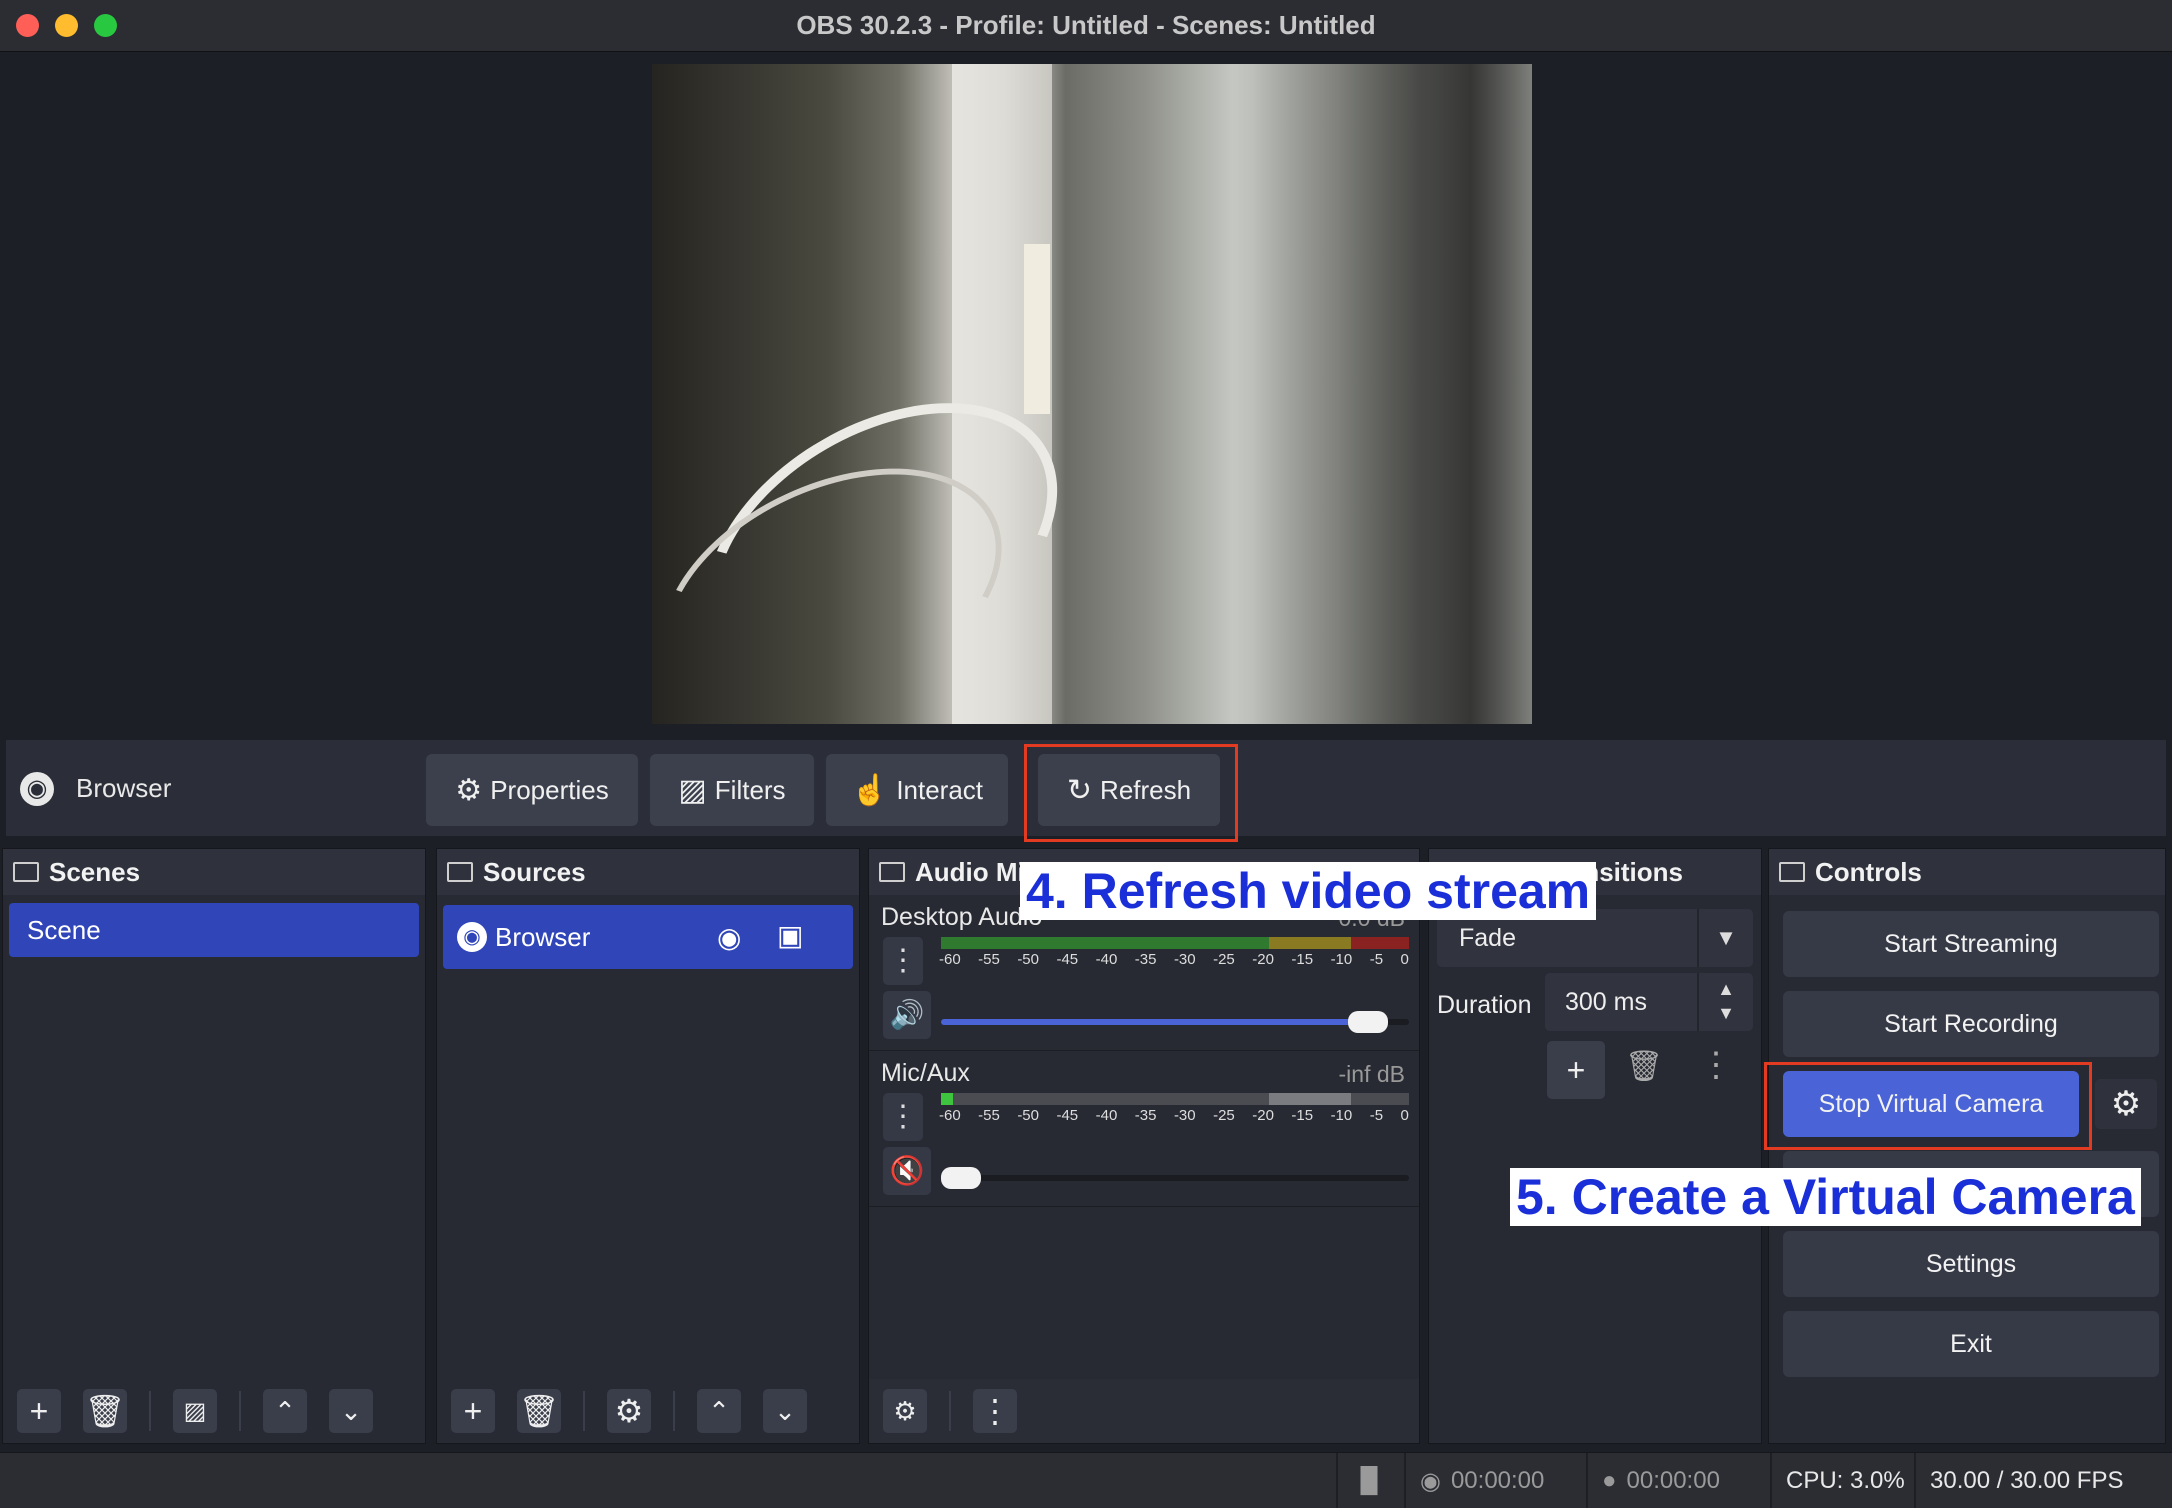 This screenshot has height=1508, width=2172. What do you see at coordinates (1649, 1002) in the screenshot?
I see `duration-spinbox: 300 ms ▲ ▼` at bounding box center [1649, 1002].